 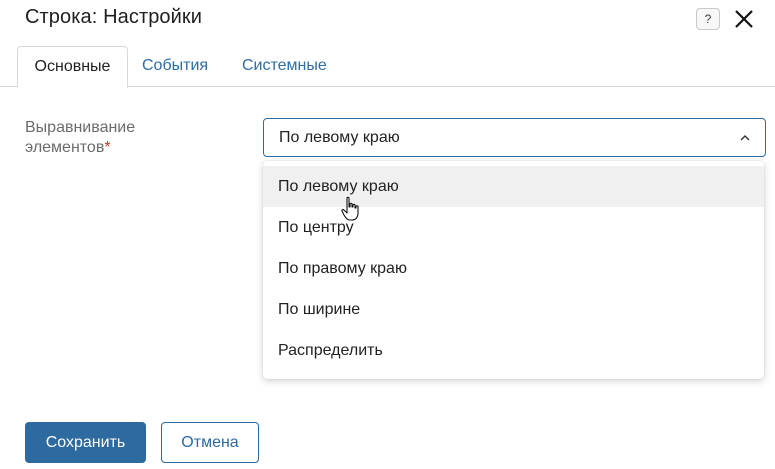 I want to click on tab-events: События, so click(x=175, y=66).